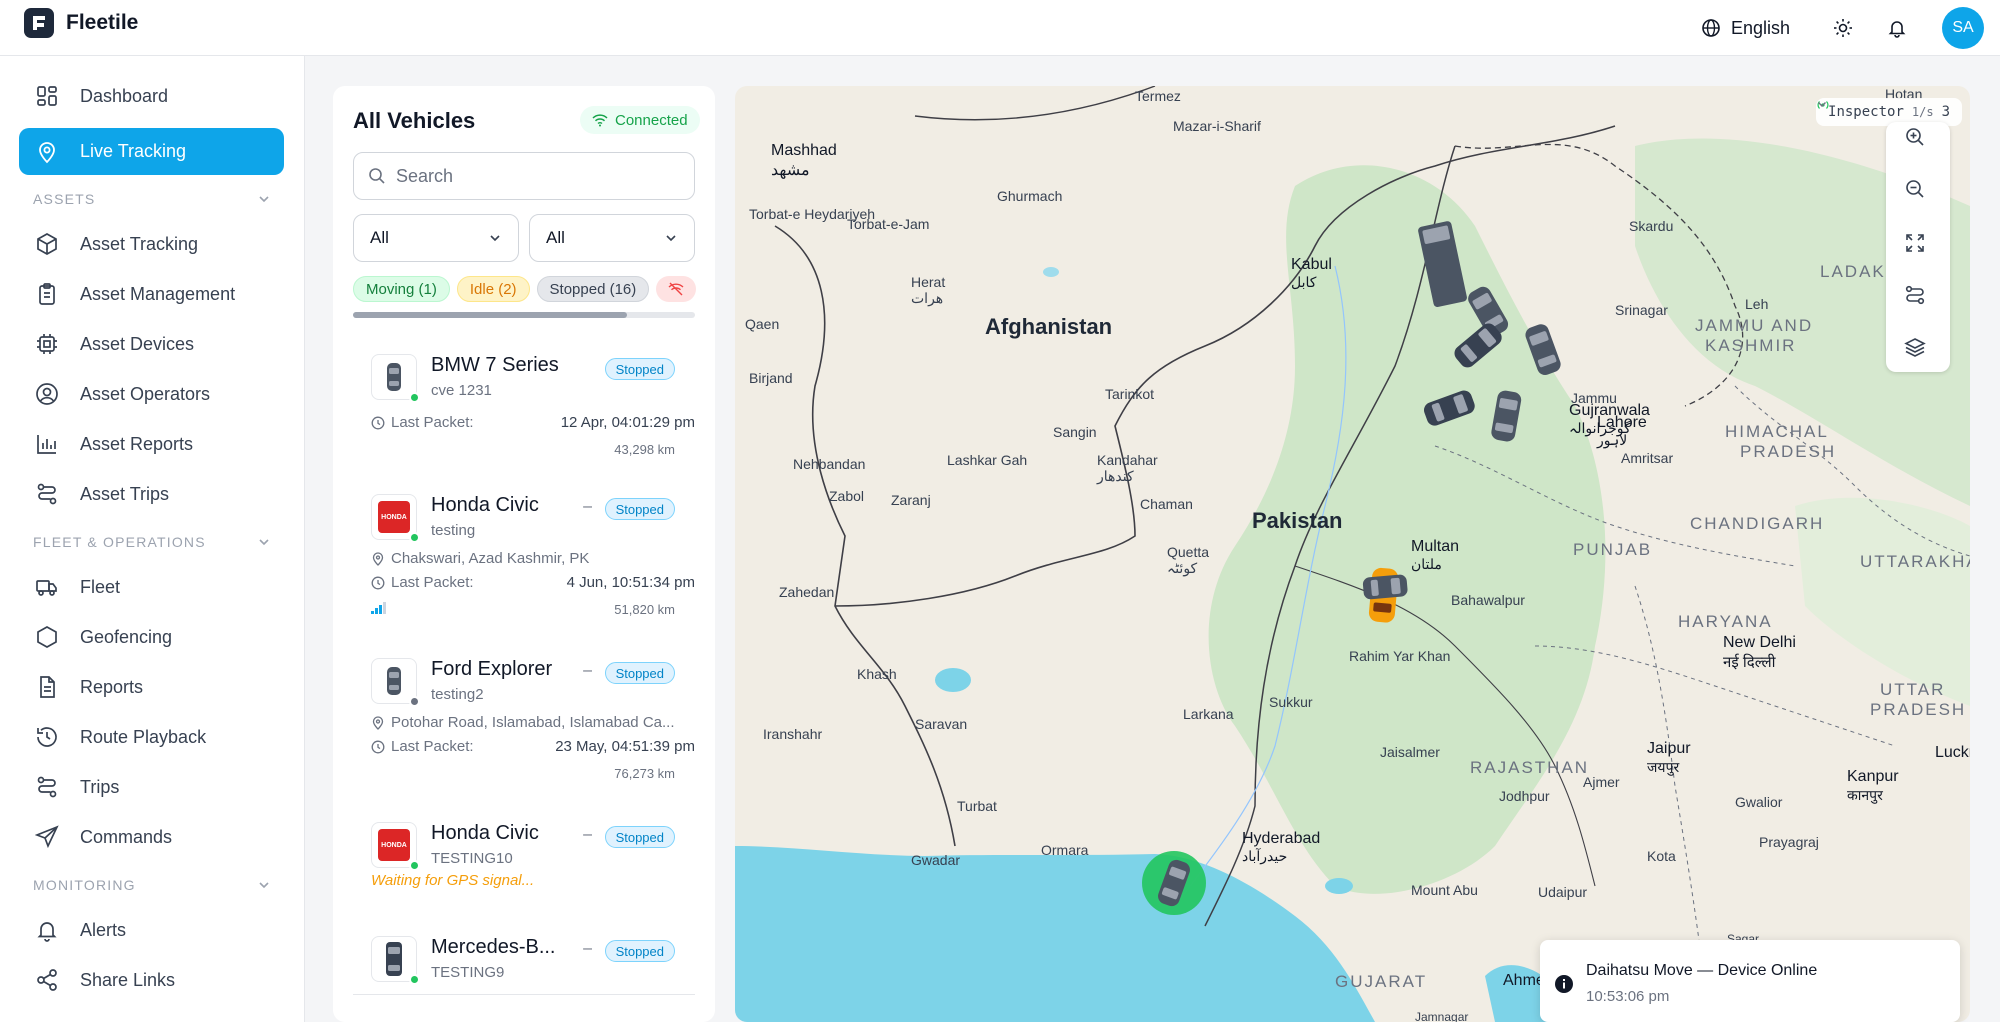 The height and width of the screenshot is (1022, 2000). I want to click on chip-no-signal, so click(676, 289).